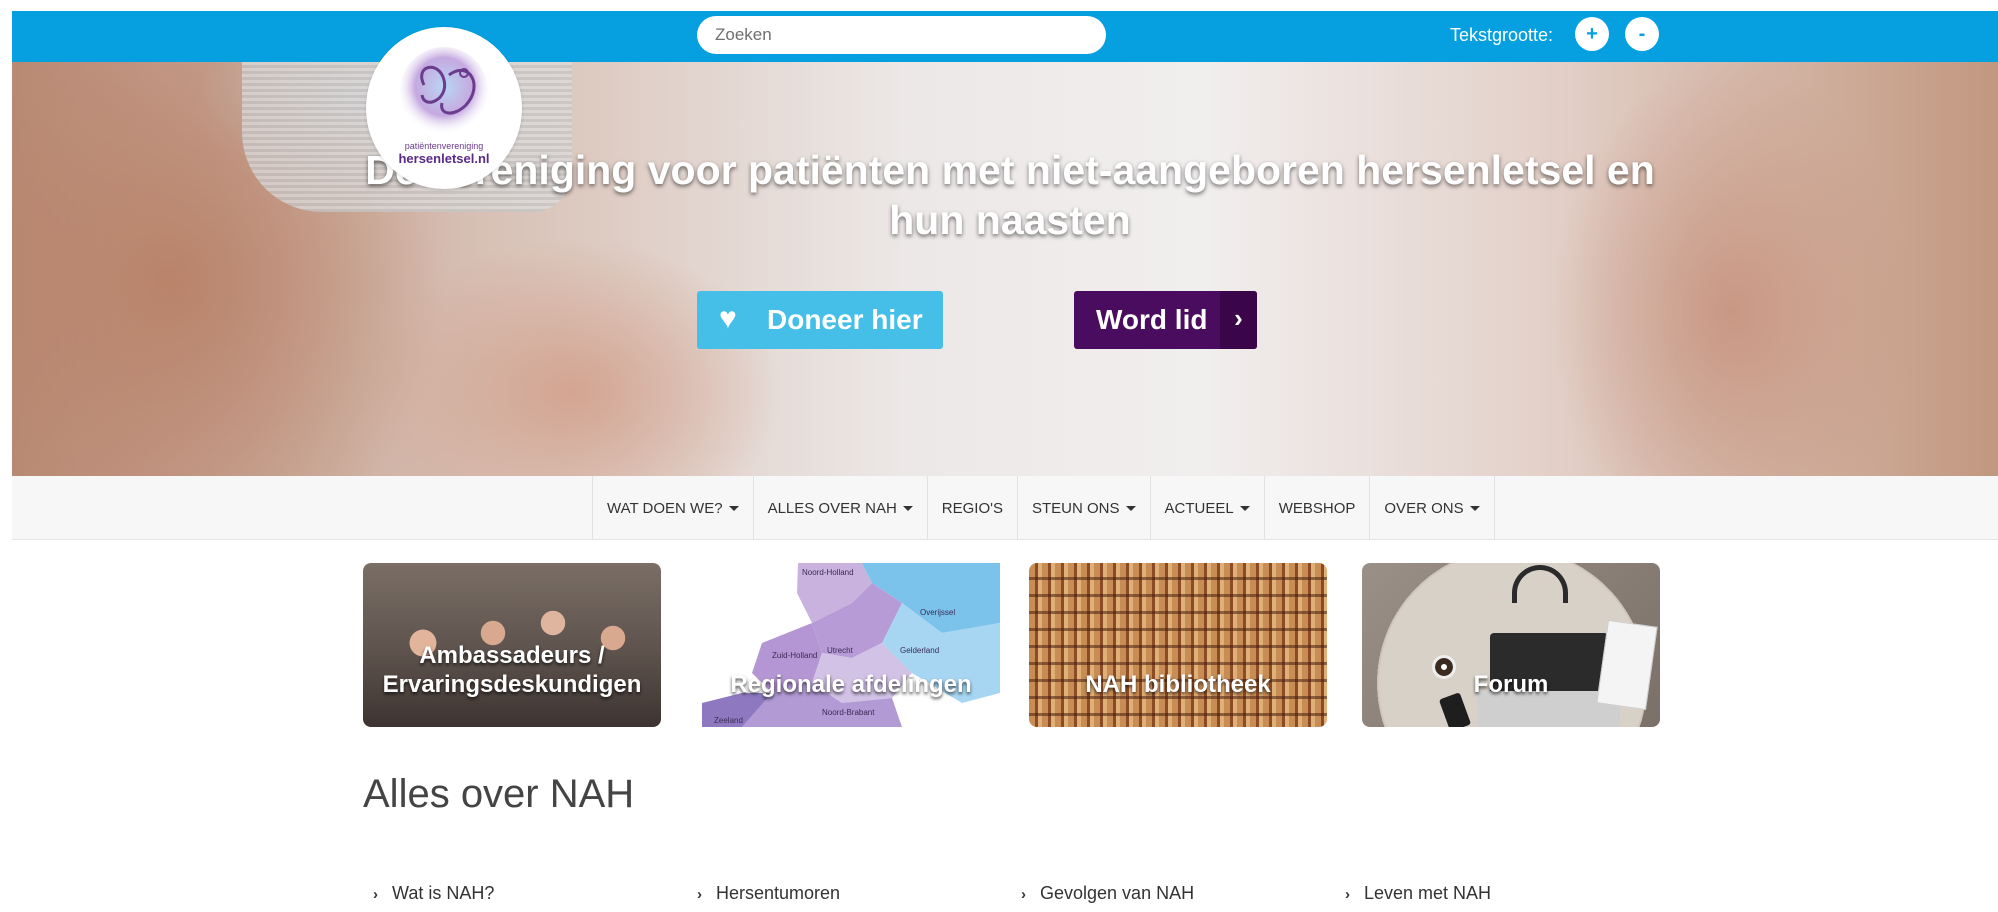 The image size is (1998, 912). What do you see at coordinates (919, 650) in the screenshot?
I see `map-label-gelderland: Gelderland` at bounding box center [919, 650].